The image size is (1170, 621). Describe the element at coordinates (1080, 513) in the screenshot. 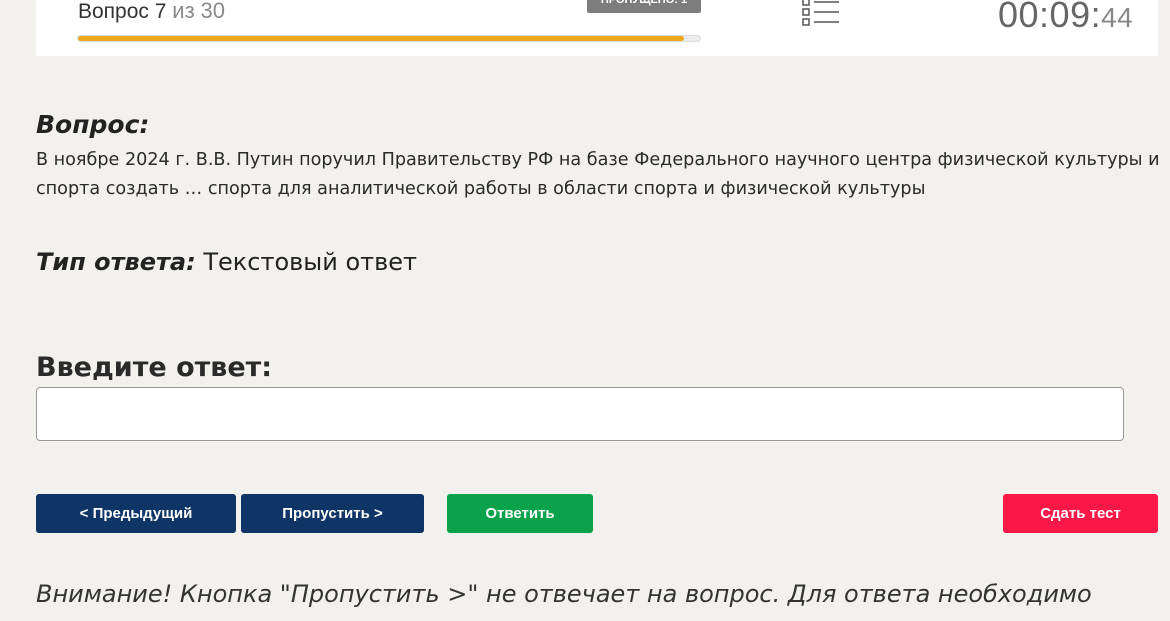

I see `submit-test-button: Сдать тест` at that location.